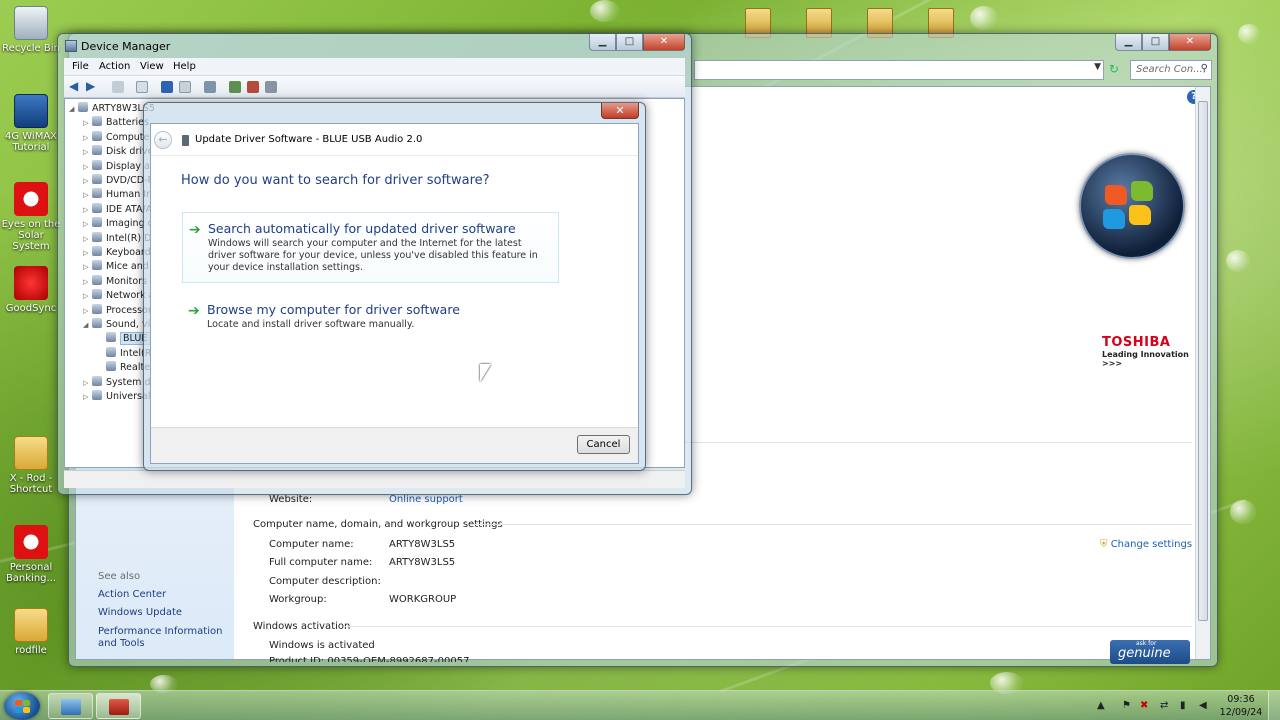  I want to click on help-book-icon, so click(167, 87).